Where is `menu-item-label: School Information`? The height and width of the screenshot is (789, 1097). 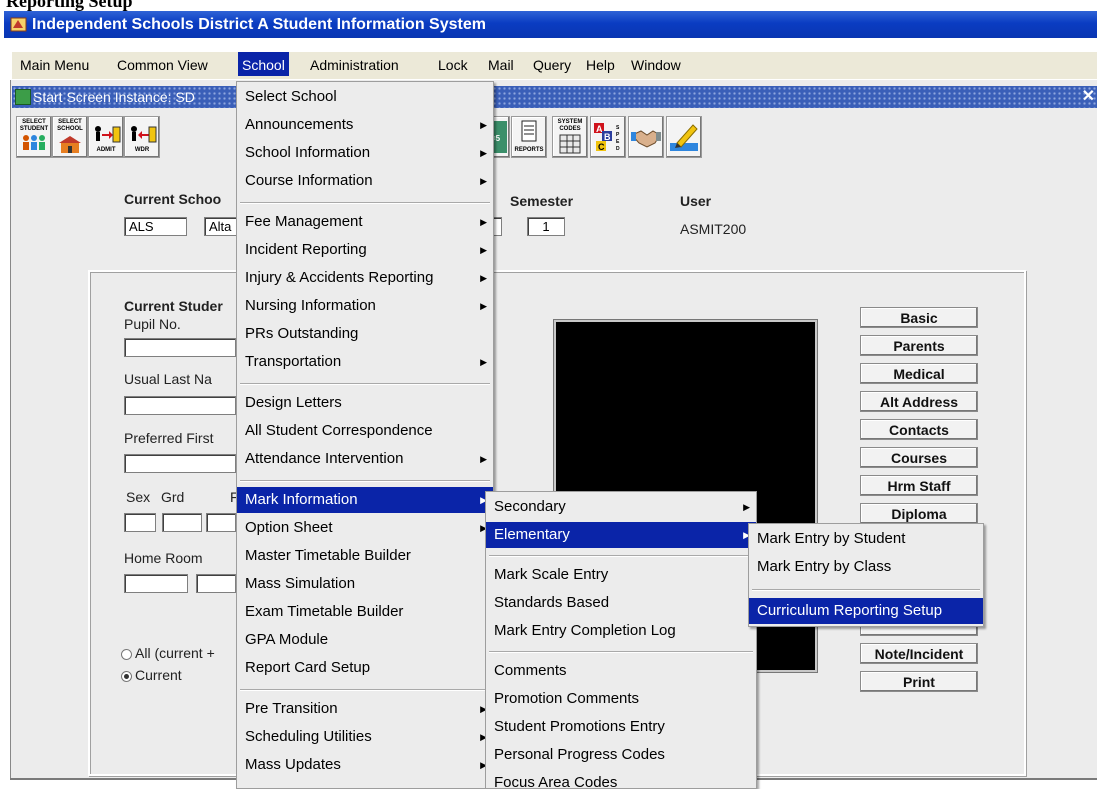
menu-item-label: School Information is located at coordinates (308, 152).